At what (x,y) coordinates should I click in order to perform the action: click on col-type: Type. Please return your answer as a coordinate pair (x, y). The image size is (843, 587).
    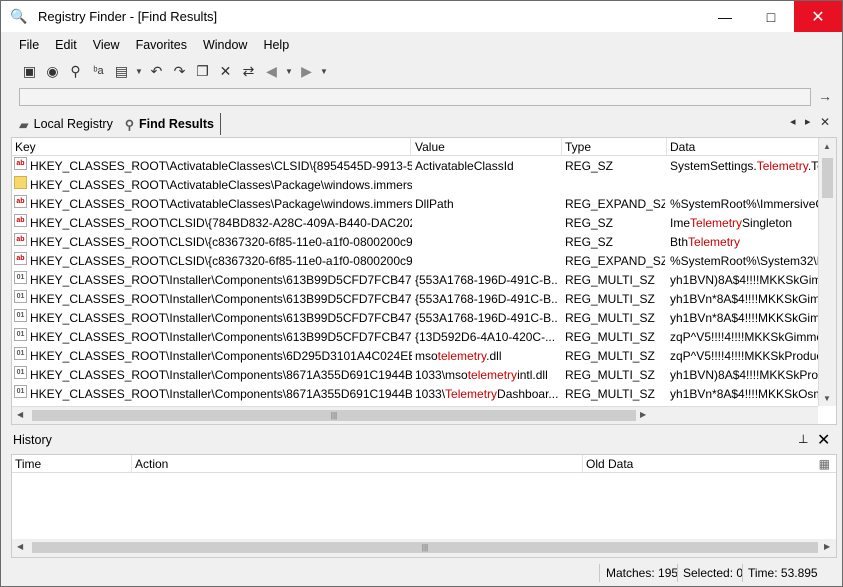
    Looking at the image, I should click on (614, 147).